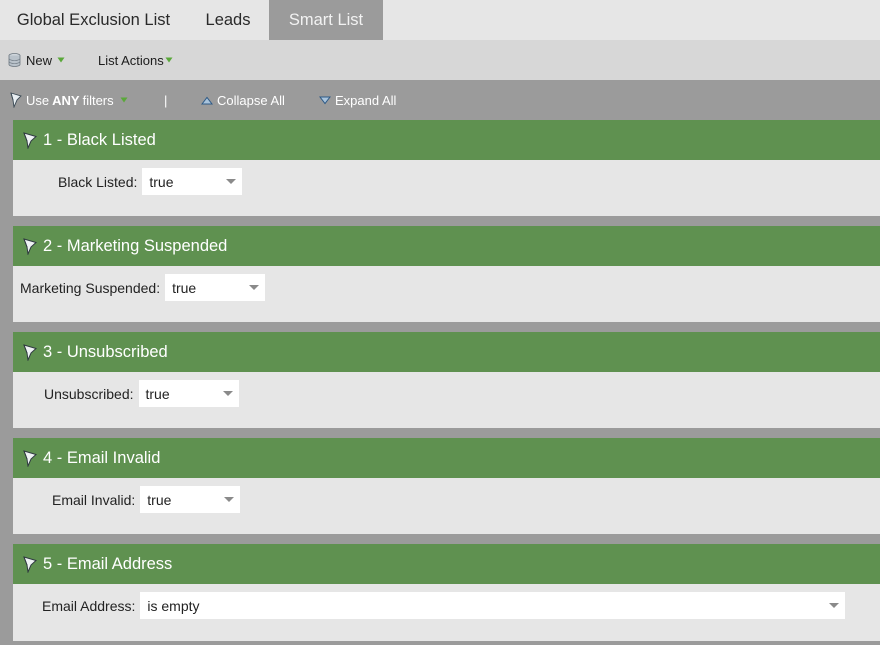  What do you see at coordinates (228, 20) in the screenshot?
I see `tab-leads: Leads` at bounding box center [228, 20].